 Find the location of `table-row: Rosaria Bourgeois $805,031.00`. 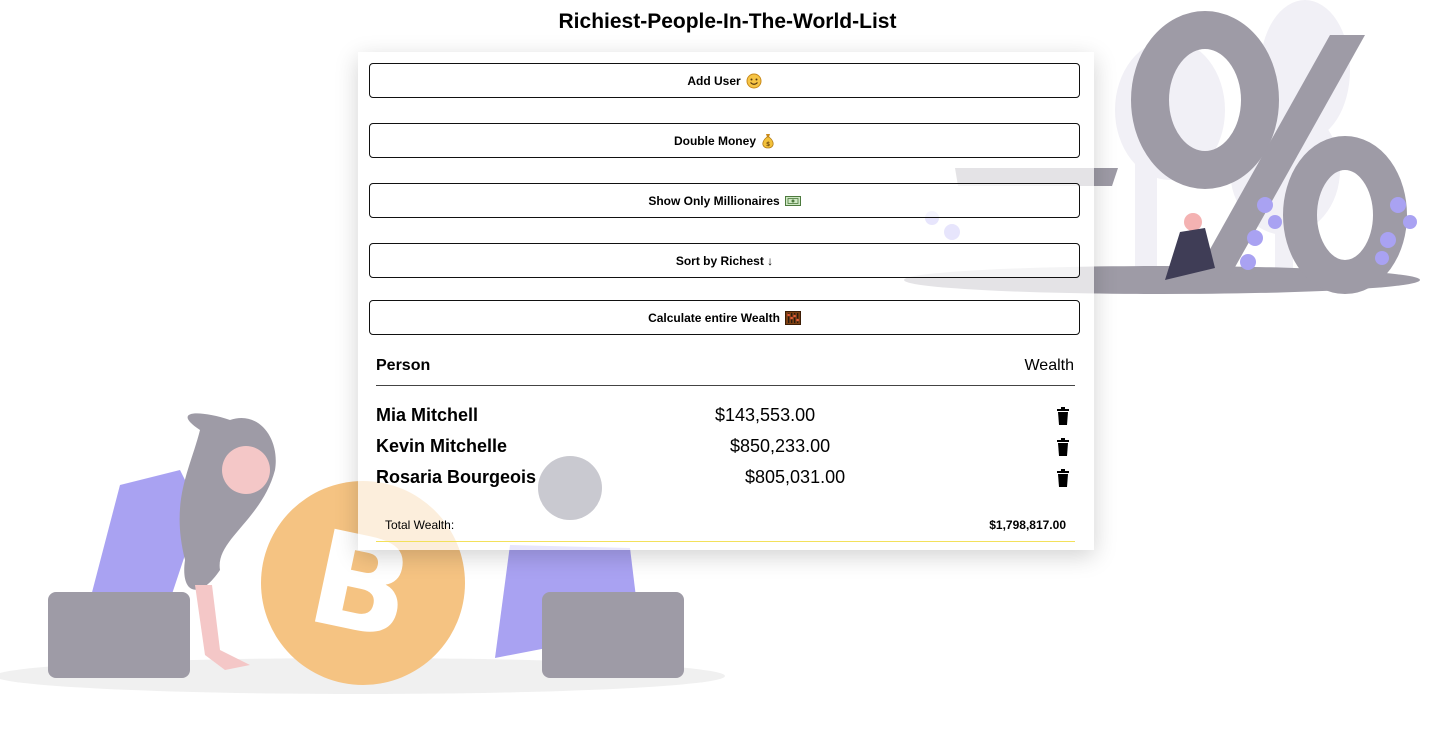

table-row: Rosaria Bourgeois $805,031.00 is located at coordinates (726, 481).